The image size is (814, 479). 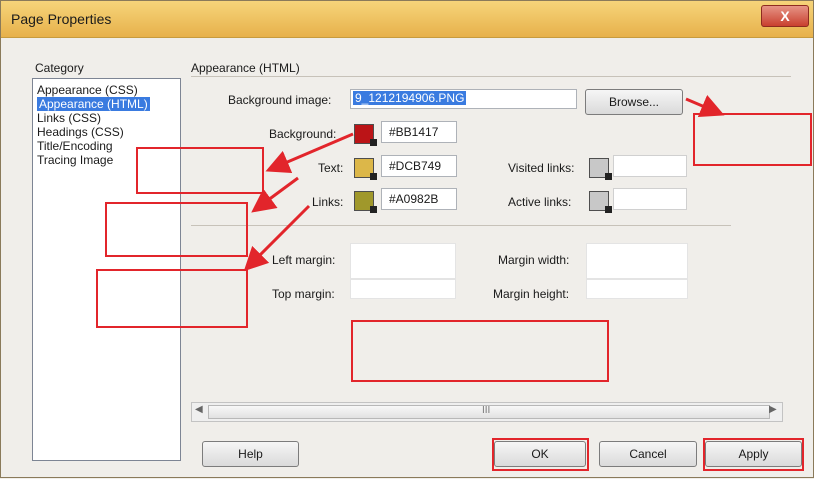 What do you see at coordinates (275, 194) in the screenshot?
I see `arrow-text` at bounding box center [275, 194].